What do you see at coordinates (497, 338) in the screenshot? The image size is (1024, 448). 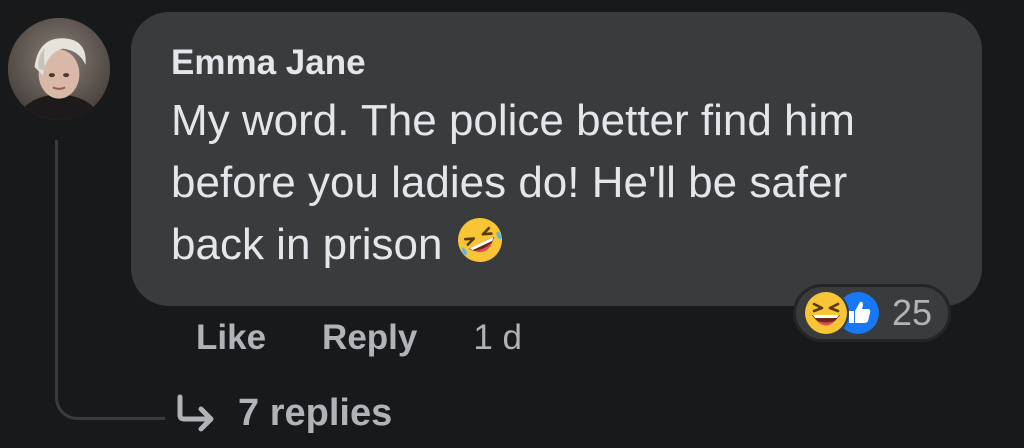 I see `comment-timestamp: 1 d` at bounding box center [497, 338].